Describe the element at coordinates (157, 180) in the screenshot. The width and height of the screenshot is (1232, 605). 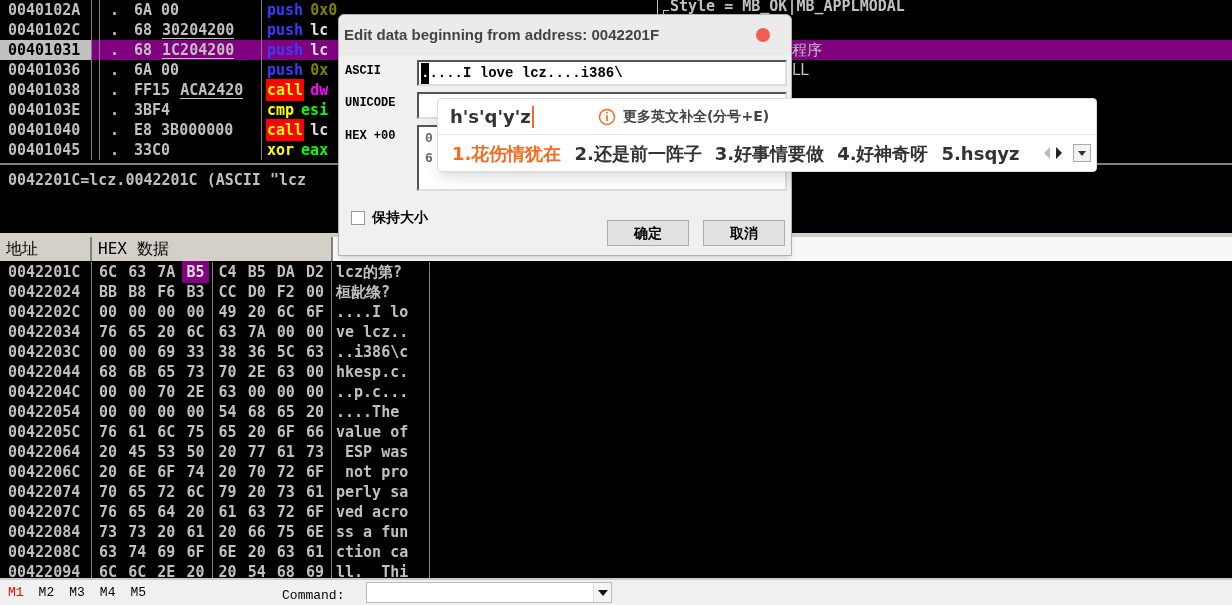
I see `info-text: 0042201C=lcz.0042201C (ASCII "lcz` at that location.